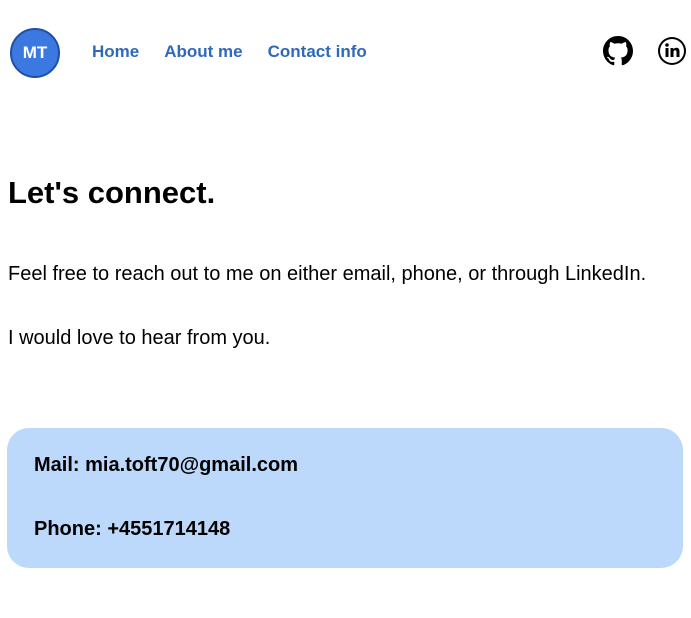 The height and width of the screenshot is (618, 691). I want to click on main-nav: Home About me Contact info, so click(242, 52).